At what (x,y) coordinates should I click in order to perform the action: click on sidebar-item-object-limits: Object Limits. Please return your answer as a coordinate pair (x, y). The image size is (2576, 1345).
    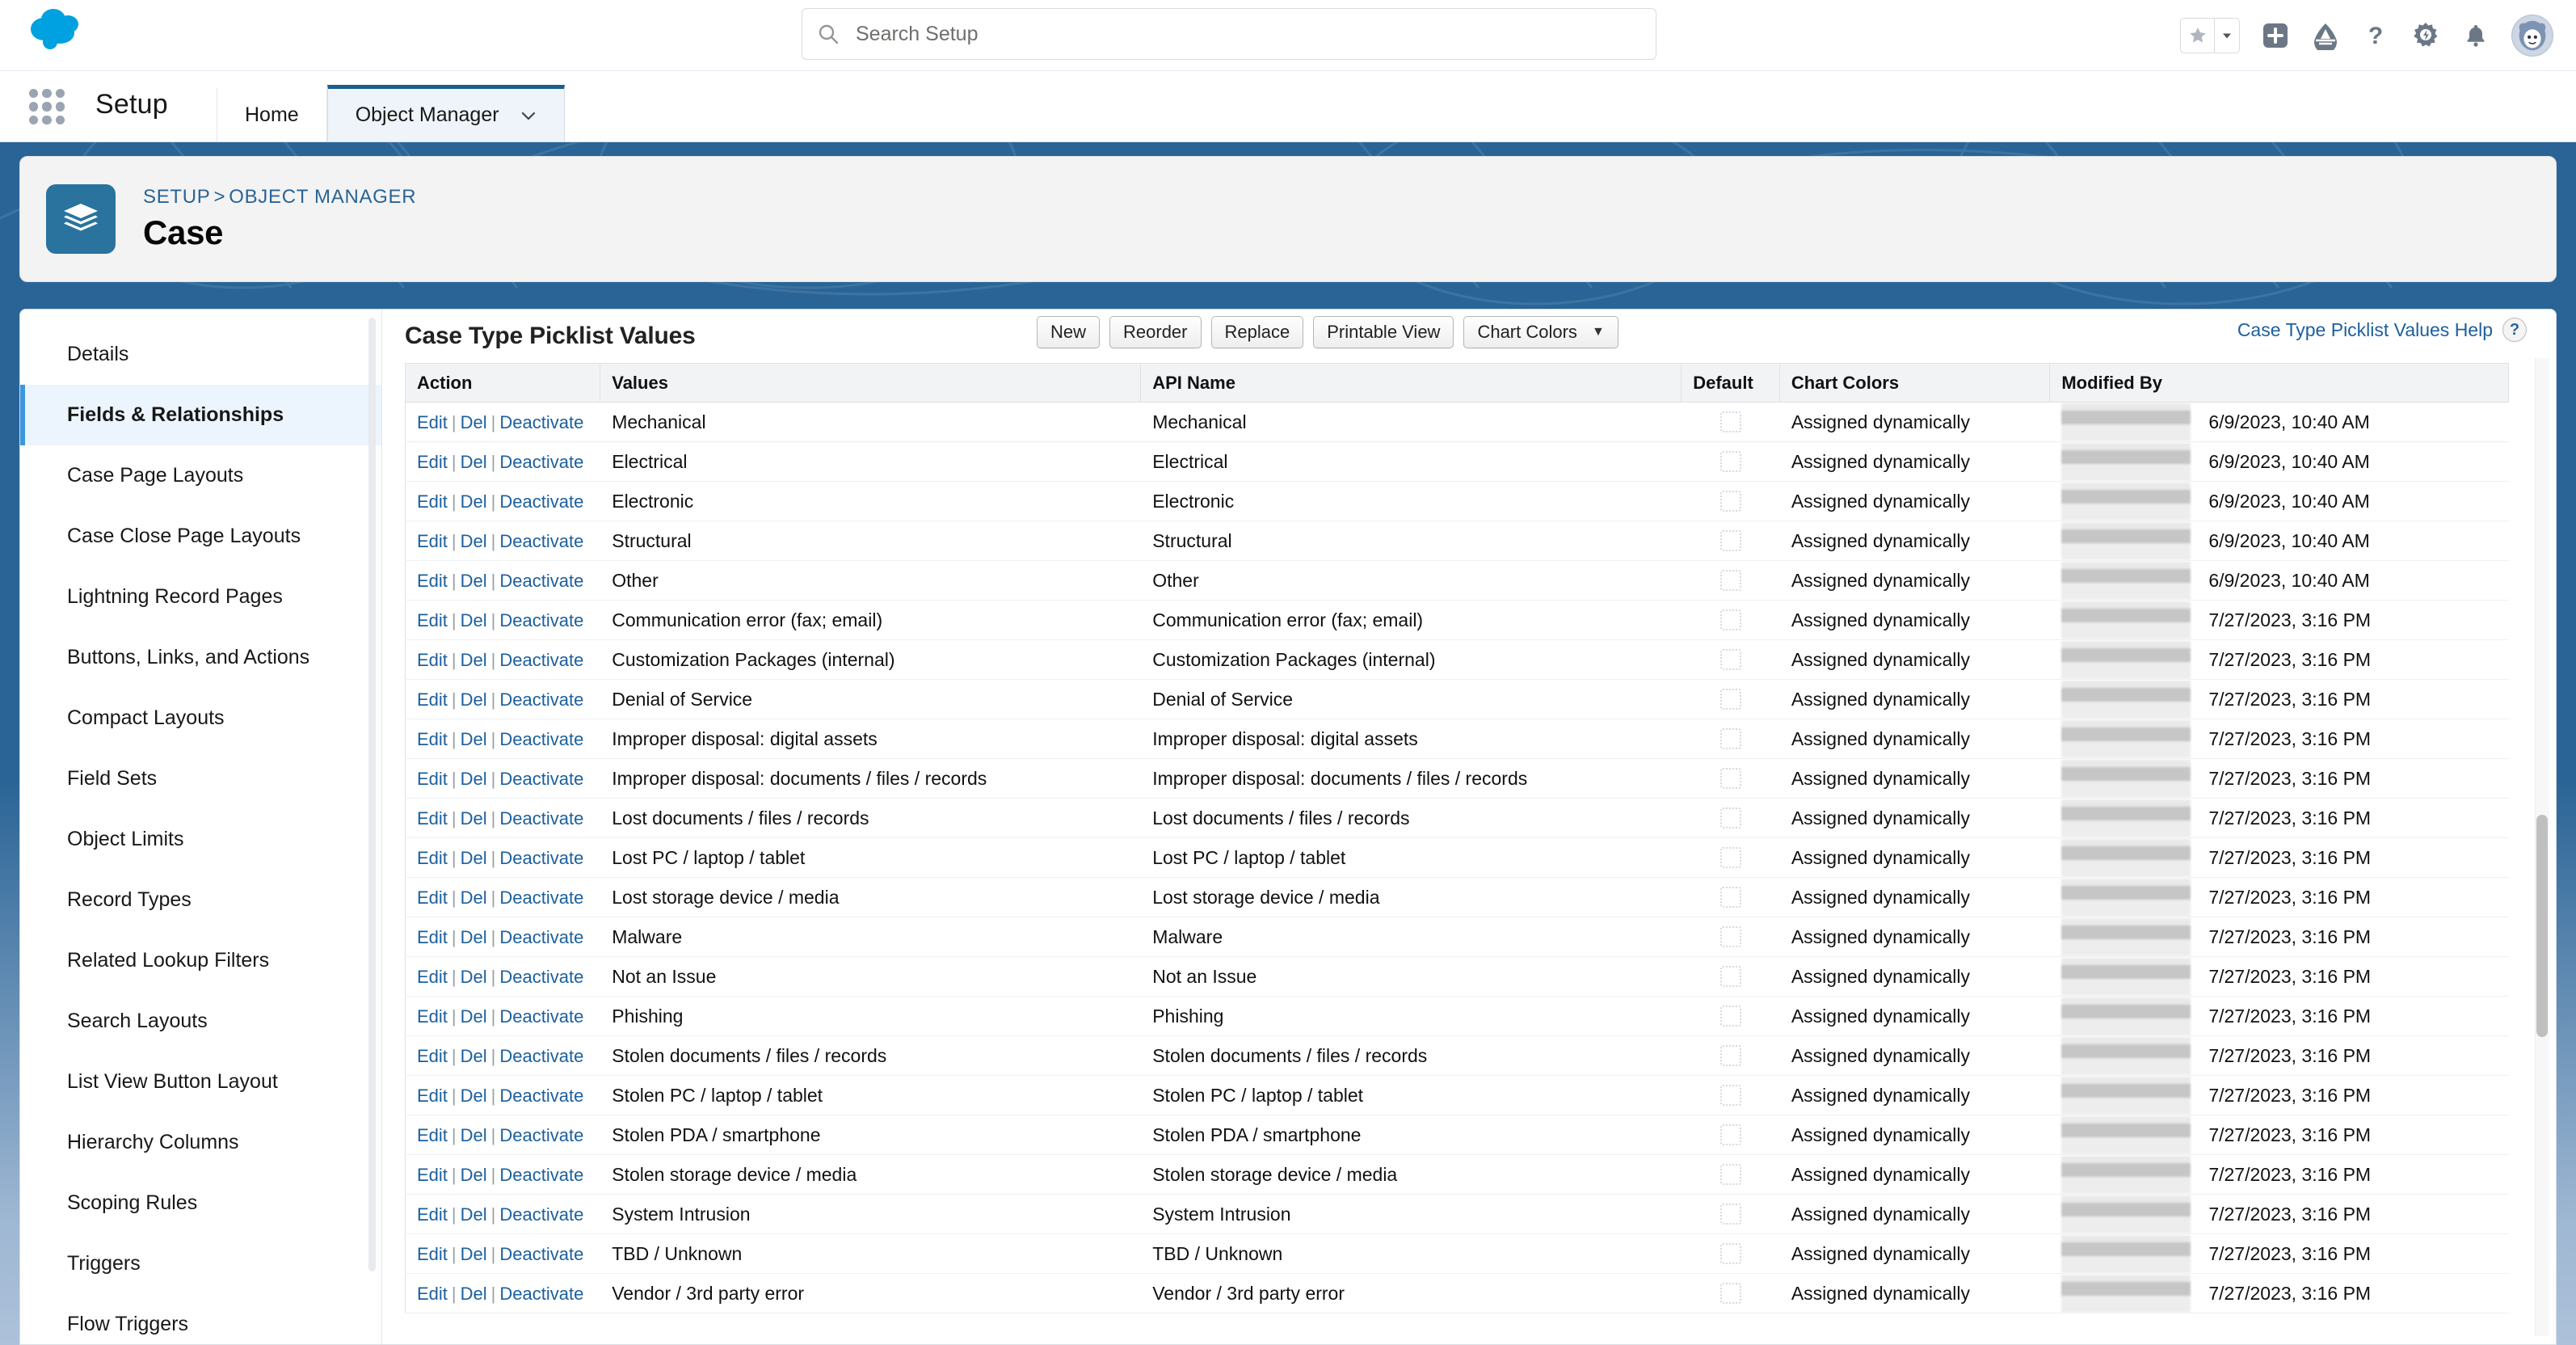
    Looking at the image, I should click on (200, 840).